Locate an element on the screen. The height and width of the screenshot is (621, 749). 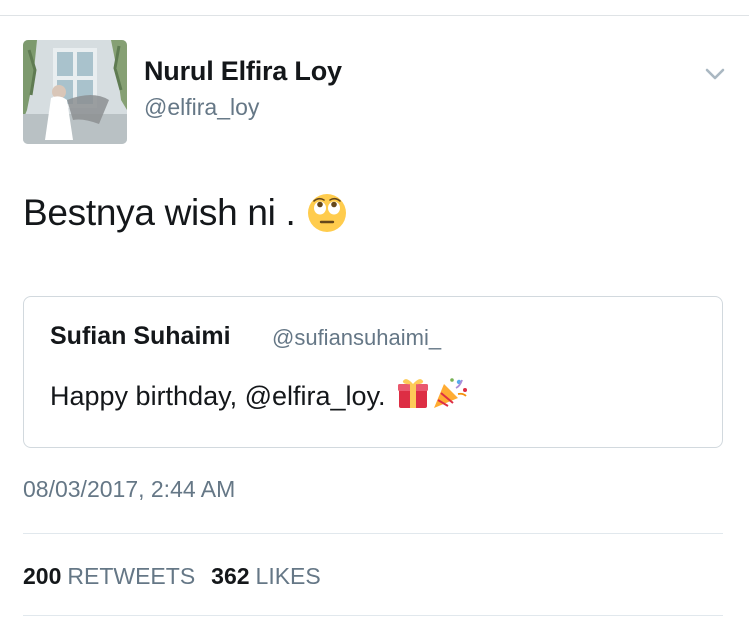
tweet-text: Bestnya wish ni . is located at coordinates (159, 212).